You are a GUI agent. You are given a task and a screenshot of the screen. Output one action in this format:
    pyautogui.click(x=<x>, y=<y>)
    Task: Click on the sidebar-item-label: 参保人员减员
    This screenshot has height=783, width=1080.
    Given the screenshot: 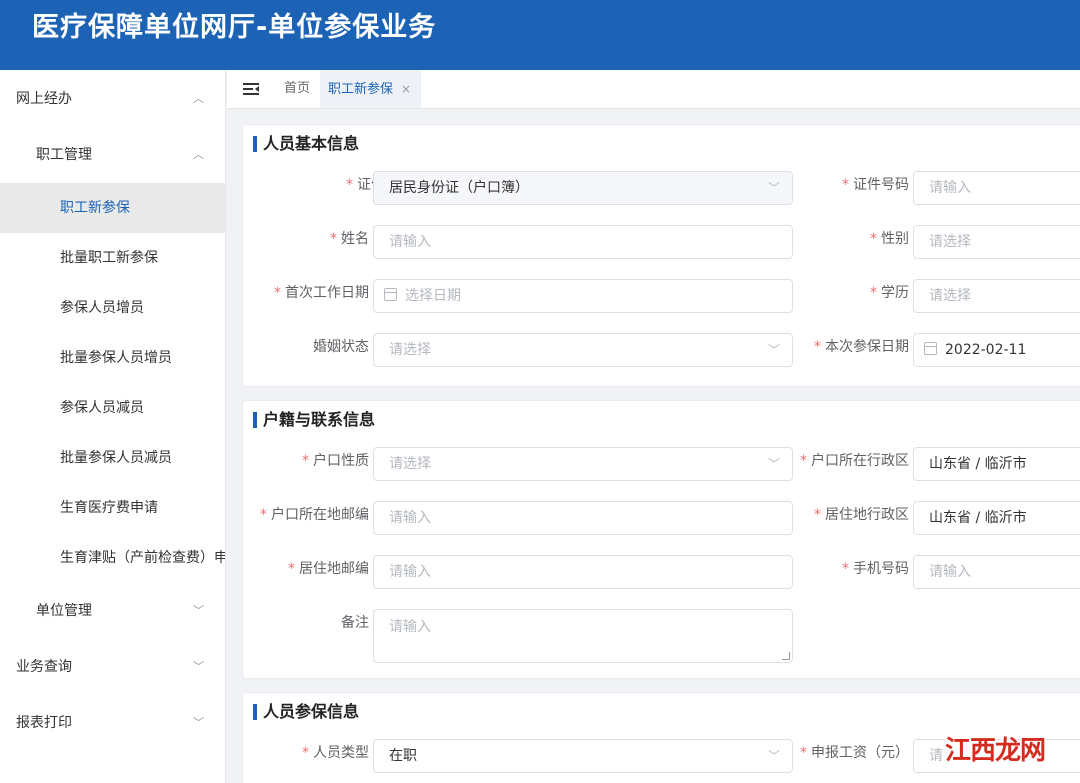 What is the action you would take?
    pyautogui.click(x=102, y=408)
    